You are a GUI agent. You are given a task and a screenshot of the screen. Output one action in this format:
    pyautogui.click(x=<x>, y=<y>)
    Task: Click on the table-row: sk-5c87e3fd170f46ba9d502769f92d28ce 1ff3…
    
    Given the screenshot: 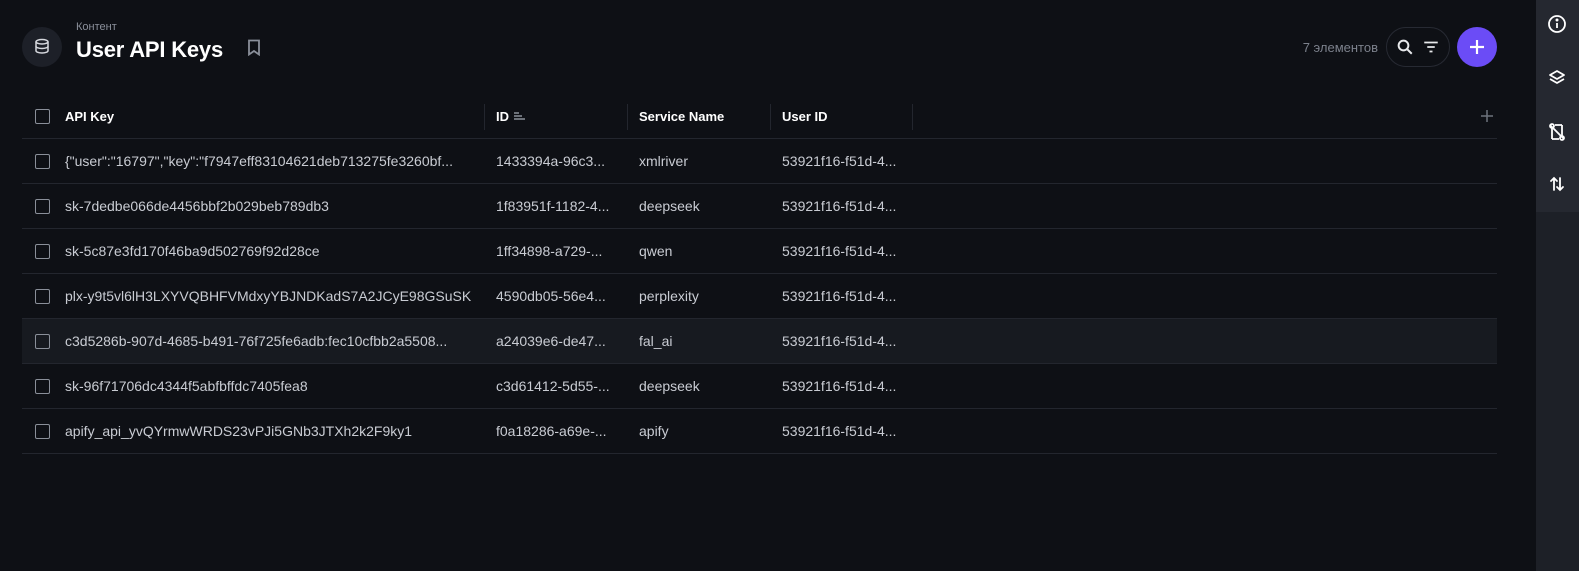 What is the action you would take?
    pyautogui.click(x=759, y=251)
    